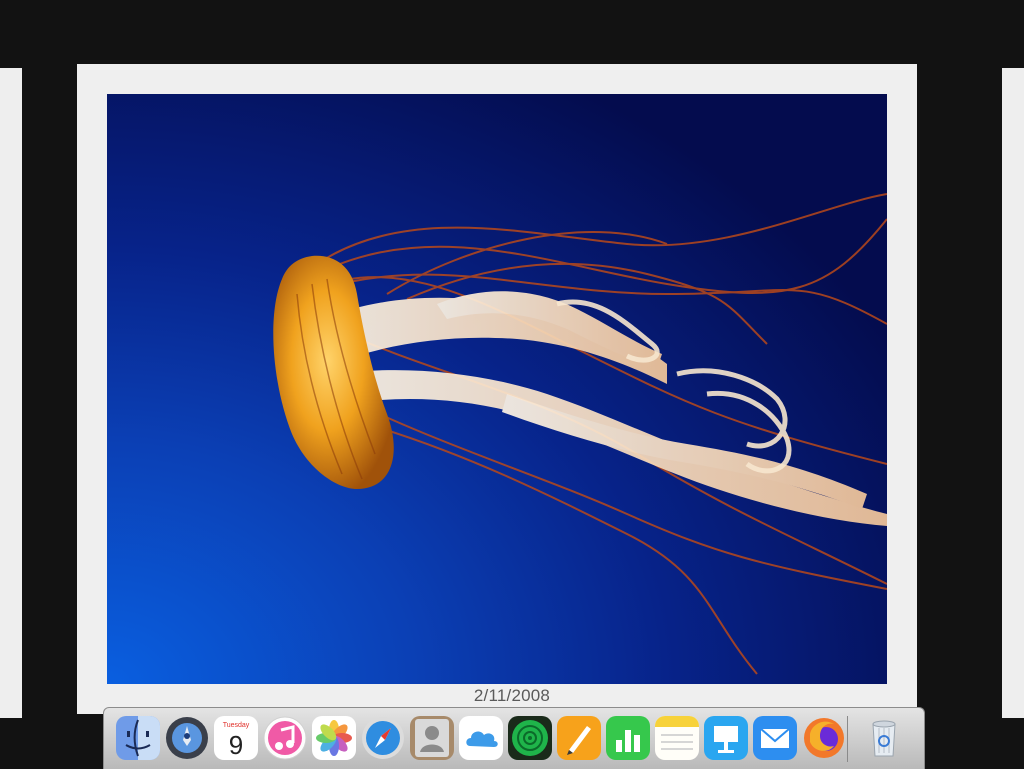 The height and width of the screenshot is (769, 1024). Describe the element at coordinates (530, 738) in the screenshot. I see `find-my-iphone-icon` at that location.